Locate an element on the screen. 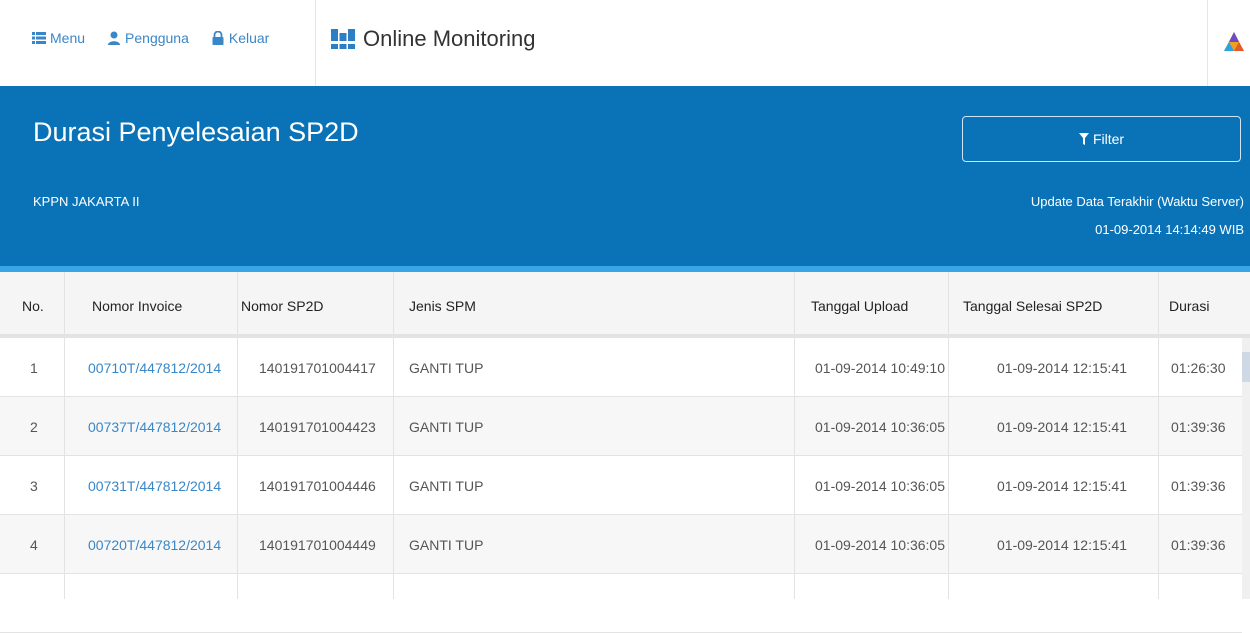  col-header-upload: Tanggal Upload is located at coordinates (859, 306).